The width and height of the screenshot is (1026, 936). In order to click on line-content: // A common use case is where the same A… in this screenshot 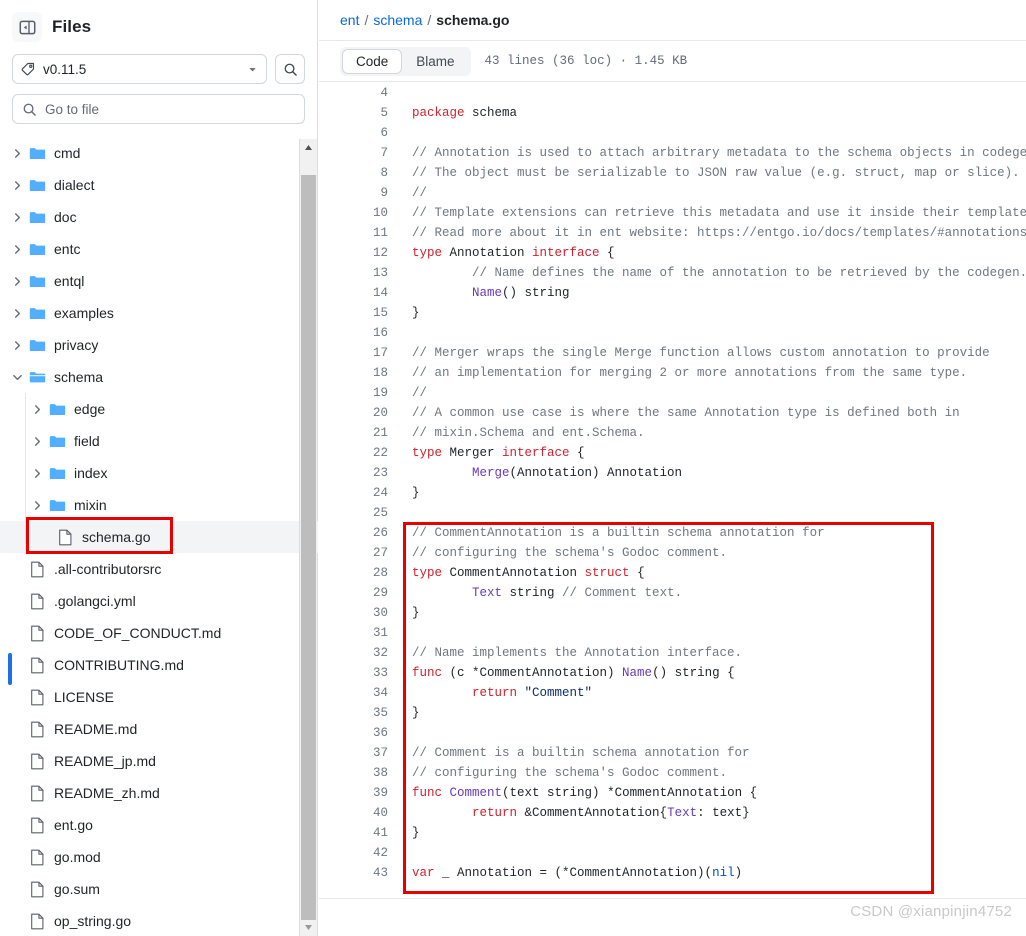, I will do `click(680, 413)`.